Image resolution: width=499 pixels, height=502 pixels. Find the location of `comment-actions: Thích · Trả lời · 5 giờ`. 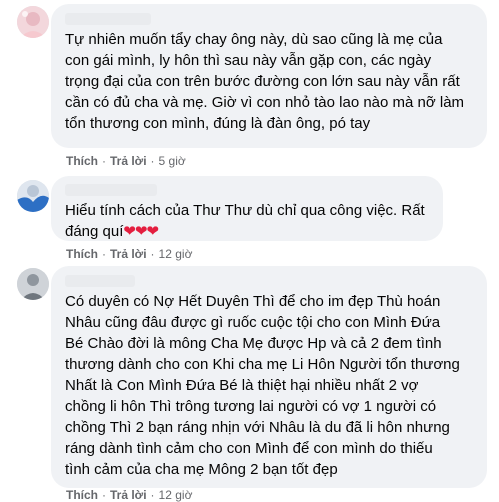

comment-actions: Thích · Trả lời · 5 giờ is located at coordinates (126, 161).